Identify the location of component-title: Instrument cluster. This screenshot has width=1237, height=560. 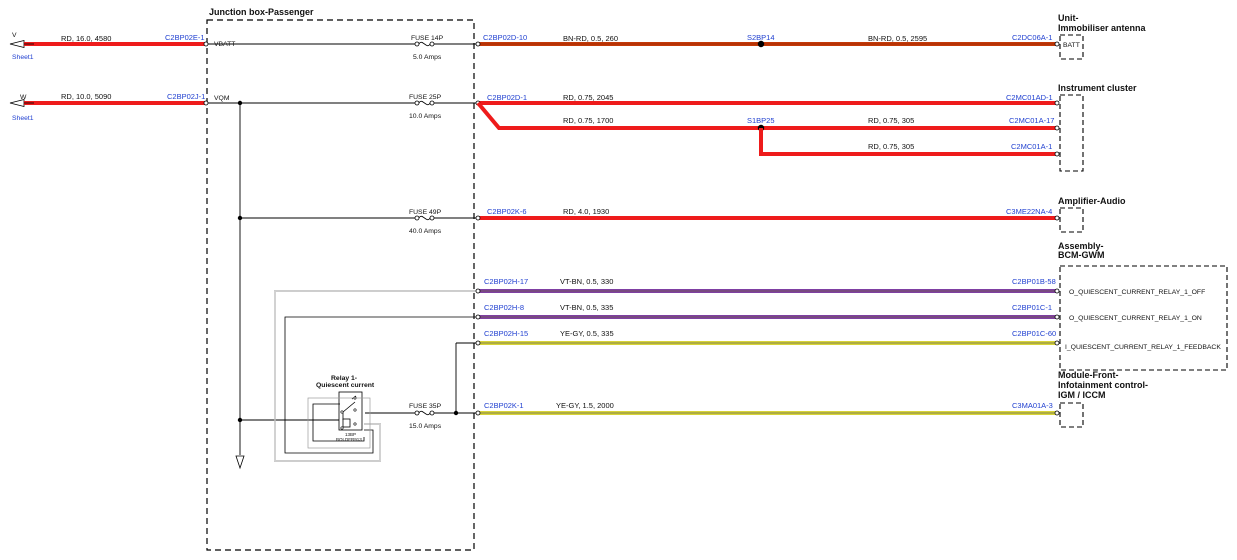
(1097, 88).